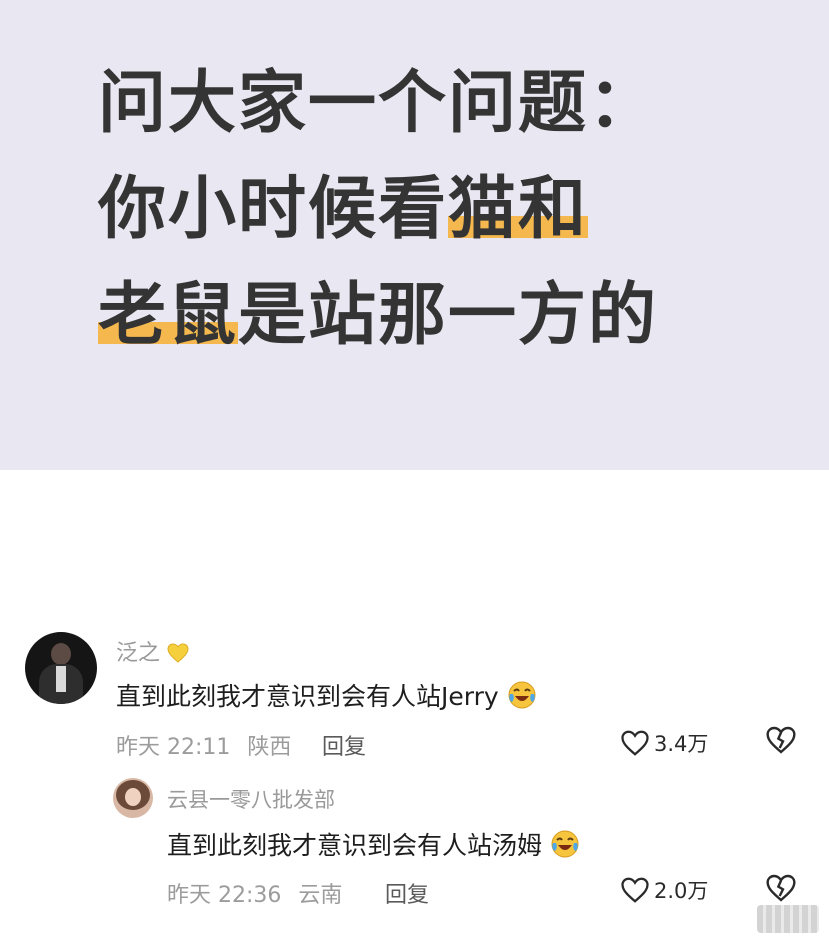 The height and width of the screenshot is (939, 829). I want to click on comment-time: 昨天 22:11, so click(173, 747).